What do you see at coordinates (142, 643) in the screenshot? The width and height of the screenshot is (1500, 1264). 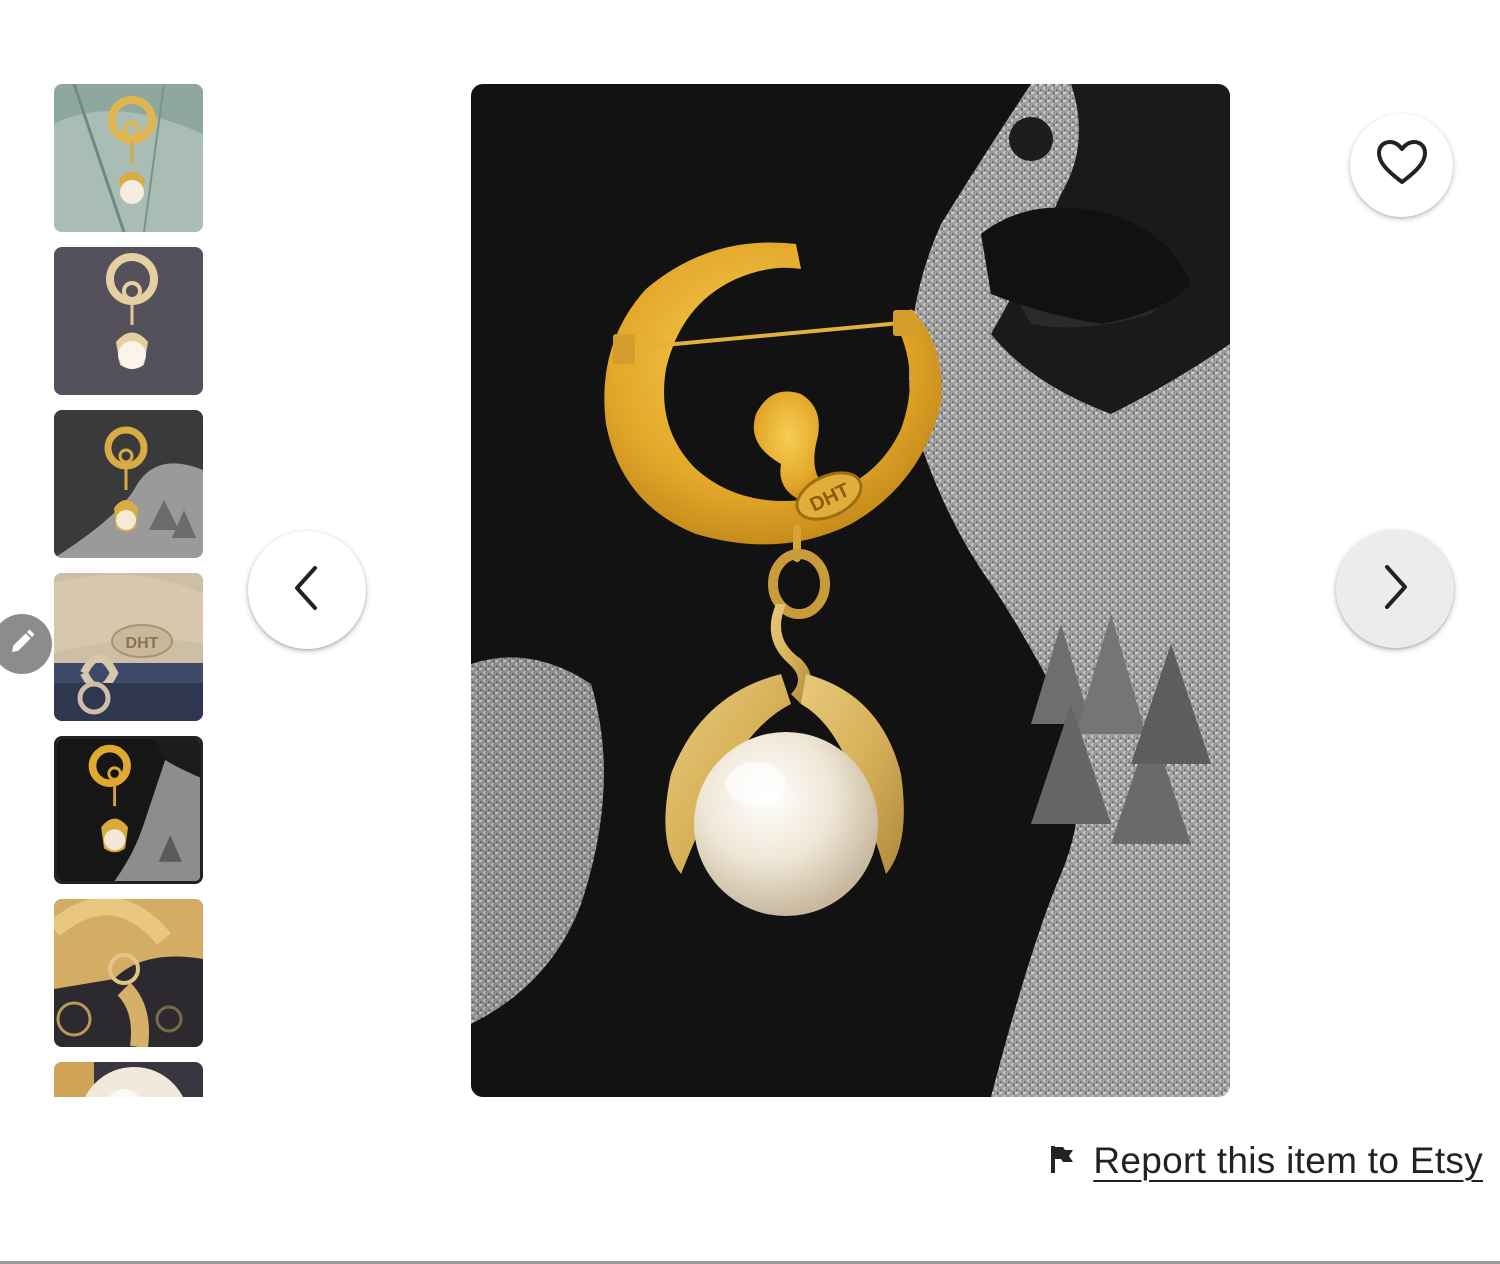 I see `svg-text: DHT` at bounding box center [142, 643].